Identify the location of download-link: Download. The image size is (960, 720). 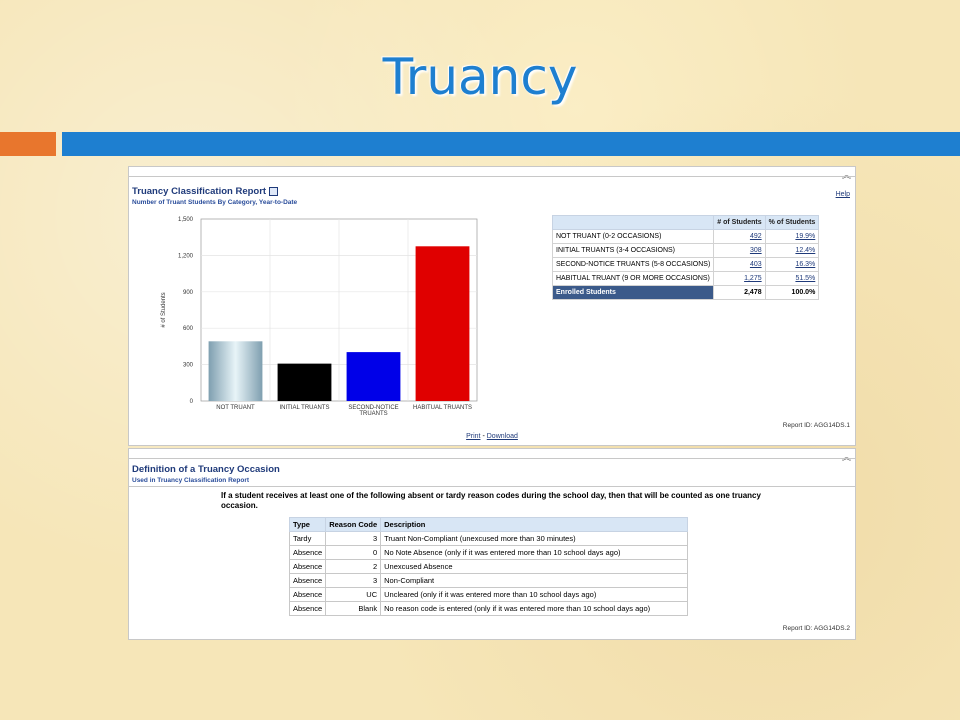
(502, 436).